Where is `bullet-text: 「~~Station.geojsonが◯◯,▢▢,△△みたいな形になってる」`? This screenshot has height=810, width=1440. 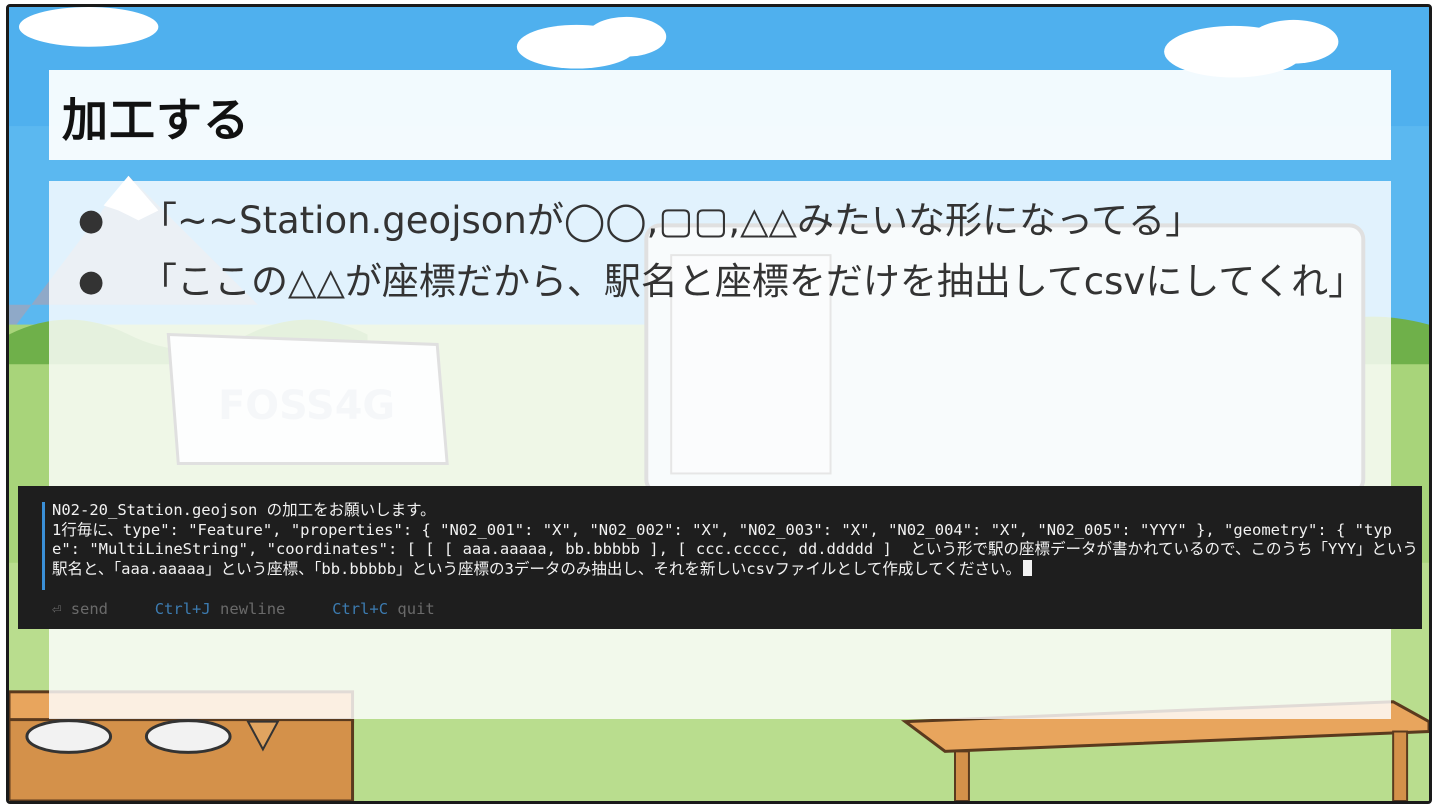
bullet-text: 「~~Station.geojsonが◯◯,▢▢,△△みたいな形になってる」 is located at coordinates (671, 220).